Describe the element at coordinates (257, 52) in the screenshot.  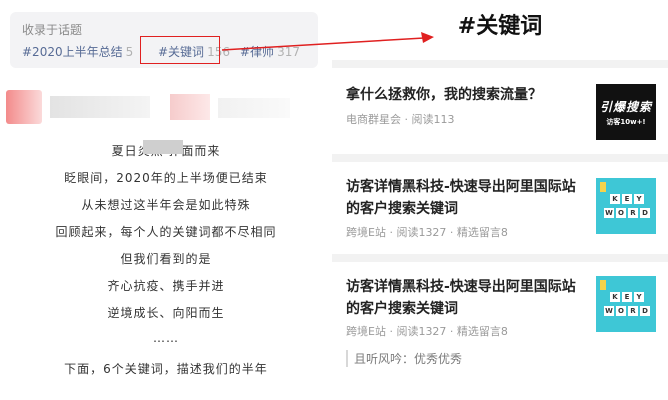
I see `tag-name: #律师` at that location.